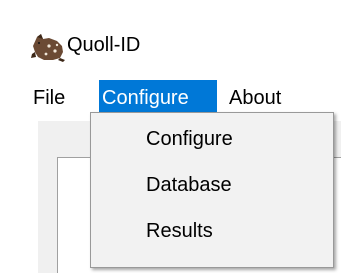  I want to click on quoll-icon, so click(47, 47).